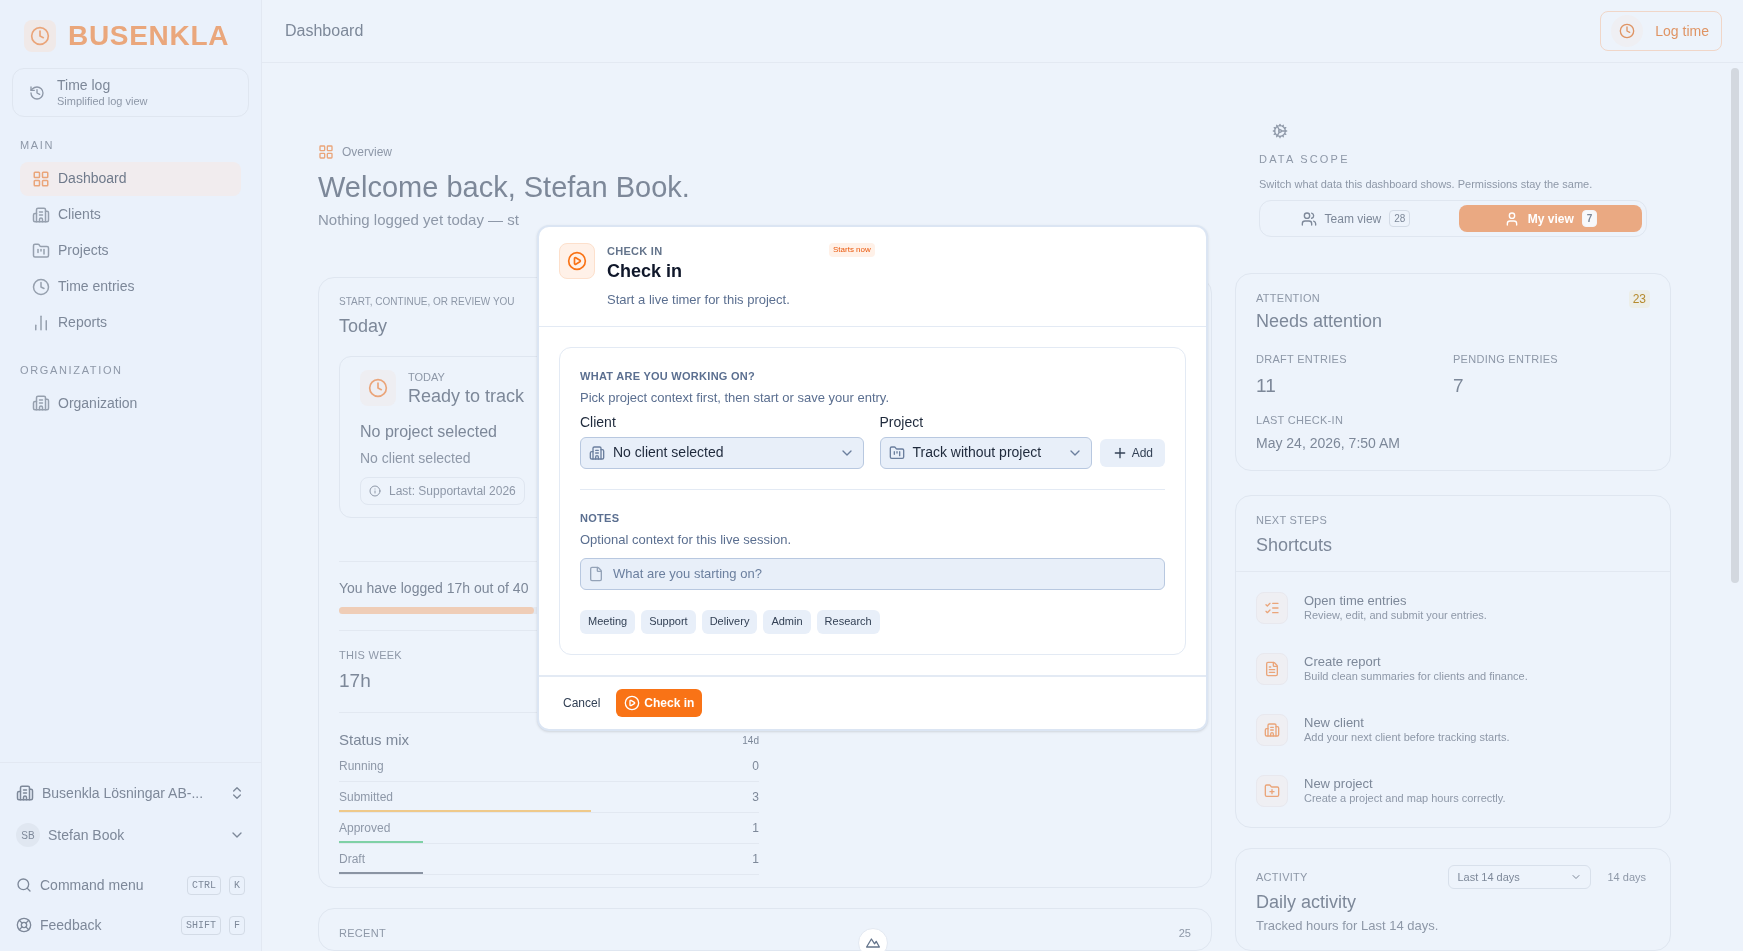  What do you see at coordinates (685, 540) in the screenshot?
I see `section-description: Optional context for this live session.` at bounding box center [685, 540].